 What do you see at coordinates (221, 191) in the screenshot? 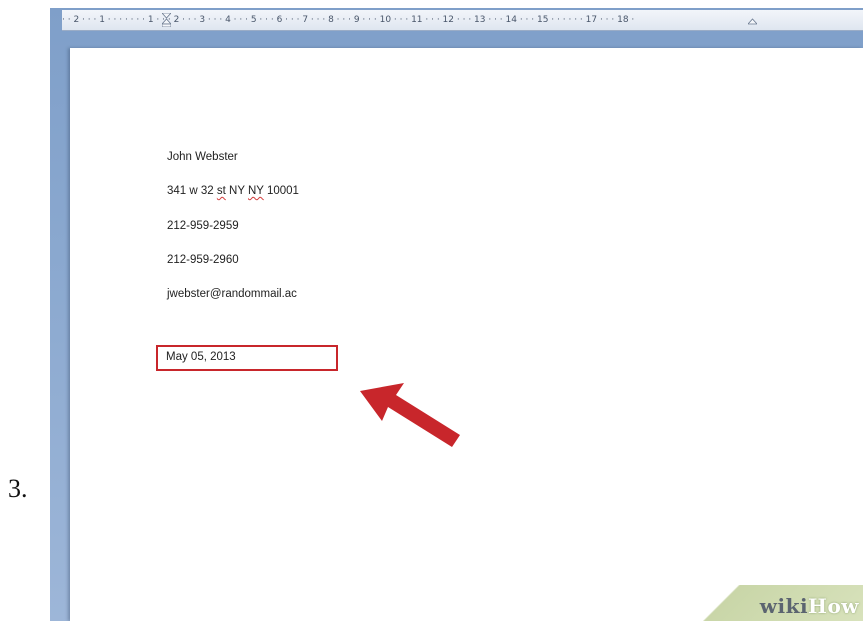
I see `address-misspelled-word: st` at bounding box center [221, 191].